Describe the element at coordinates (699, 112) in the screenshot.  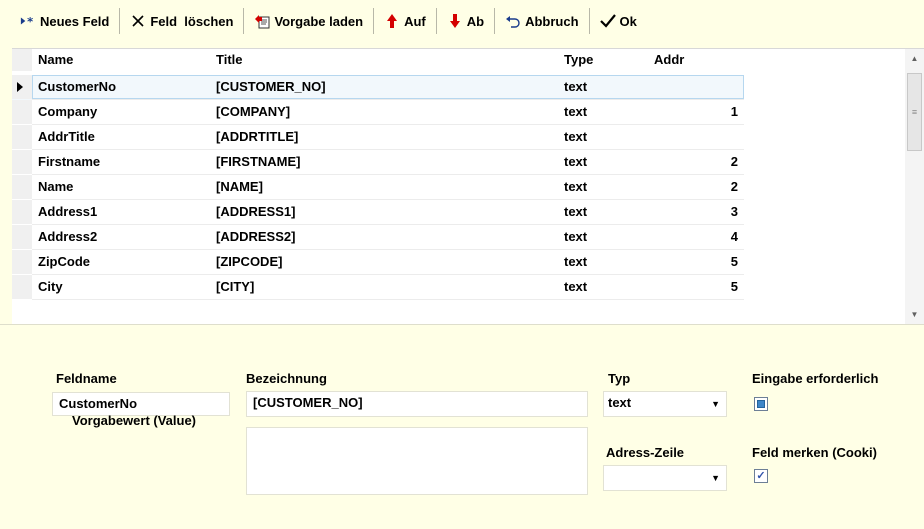
I see `cell-addr: 1` at that location.